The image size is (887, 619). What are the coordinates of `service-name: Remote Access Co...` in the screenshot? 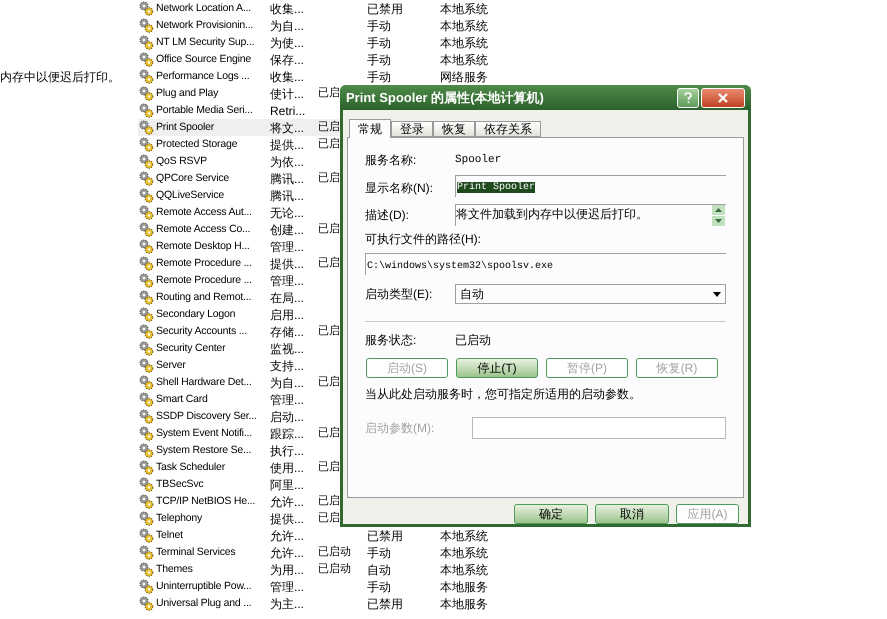 It's located at (203, 229).